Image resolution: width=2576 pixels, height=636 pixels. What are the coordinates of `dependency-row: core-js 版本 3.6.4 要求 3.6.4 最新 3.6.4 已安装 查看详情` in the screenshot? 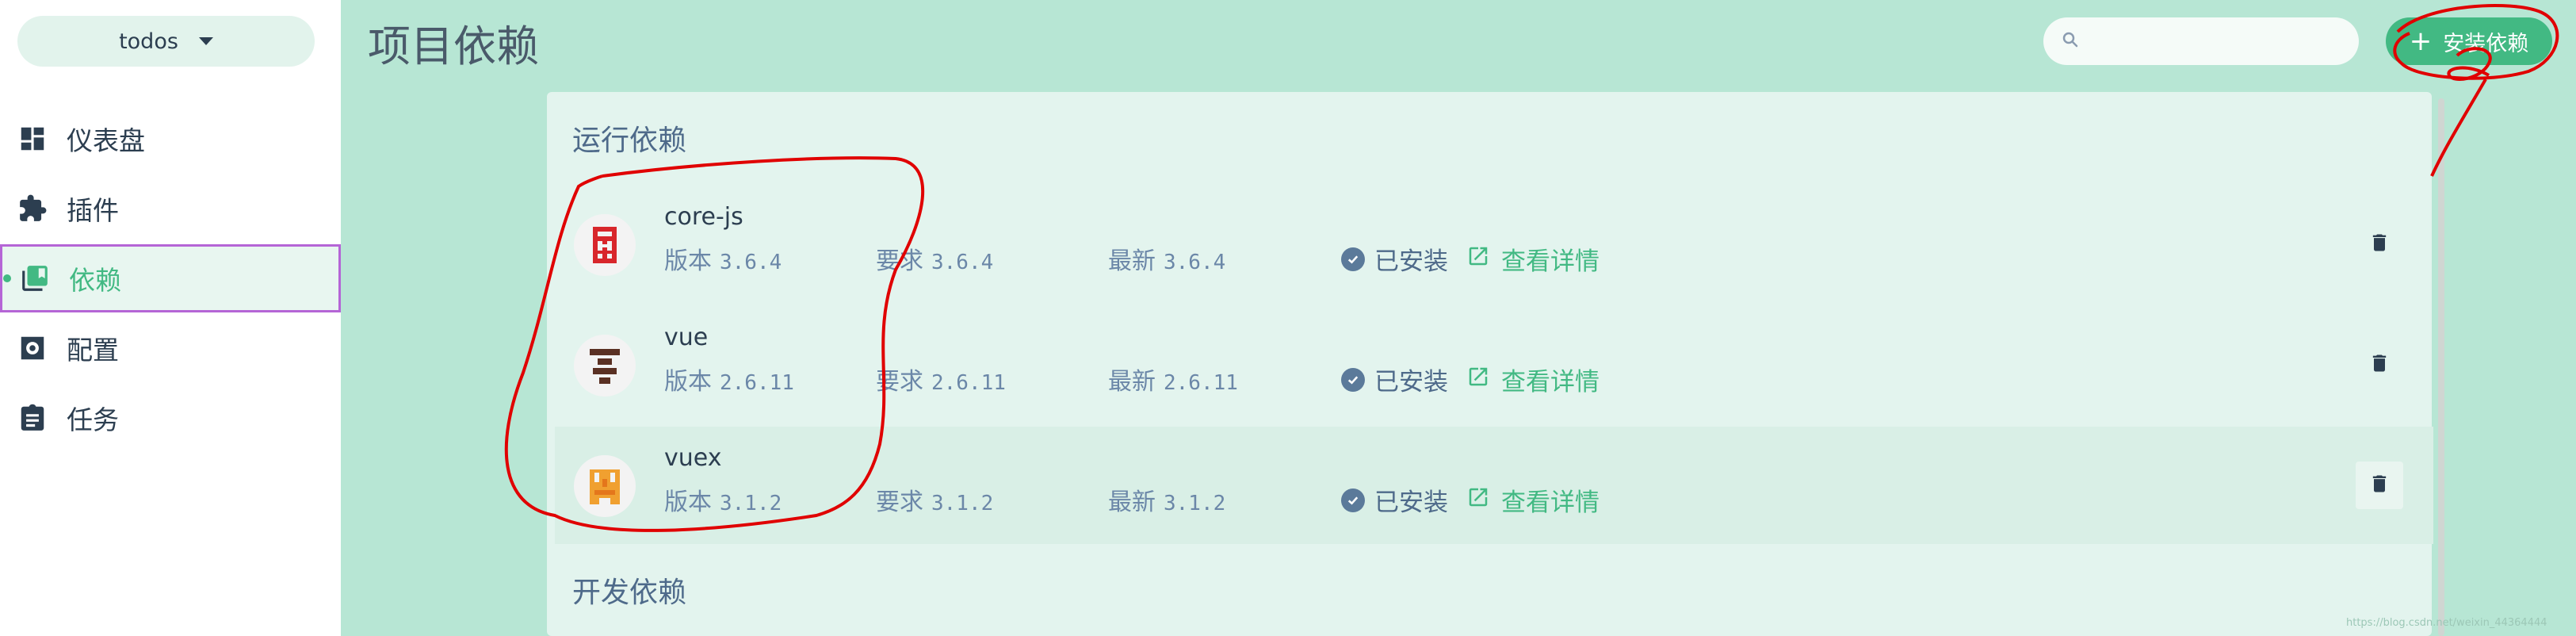 It's located at (1494, 245).